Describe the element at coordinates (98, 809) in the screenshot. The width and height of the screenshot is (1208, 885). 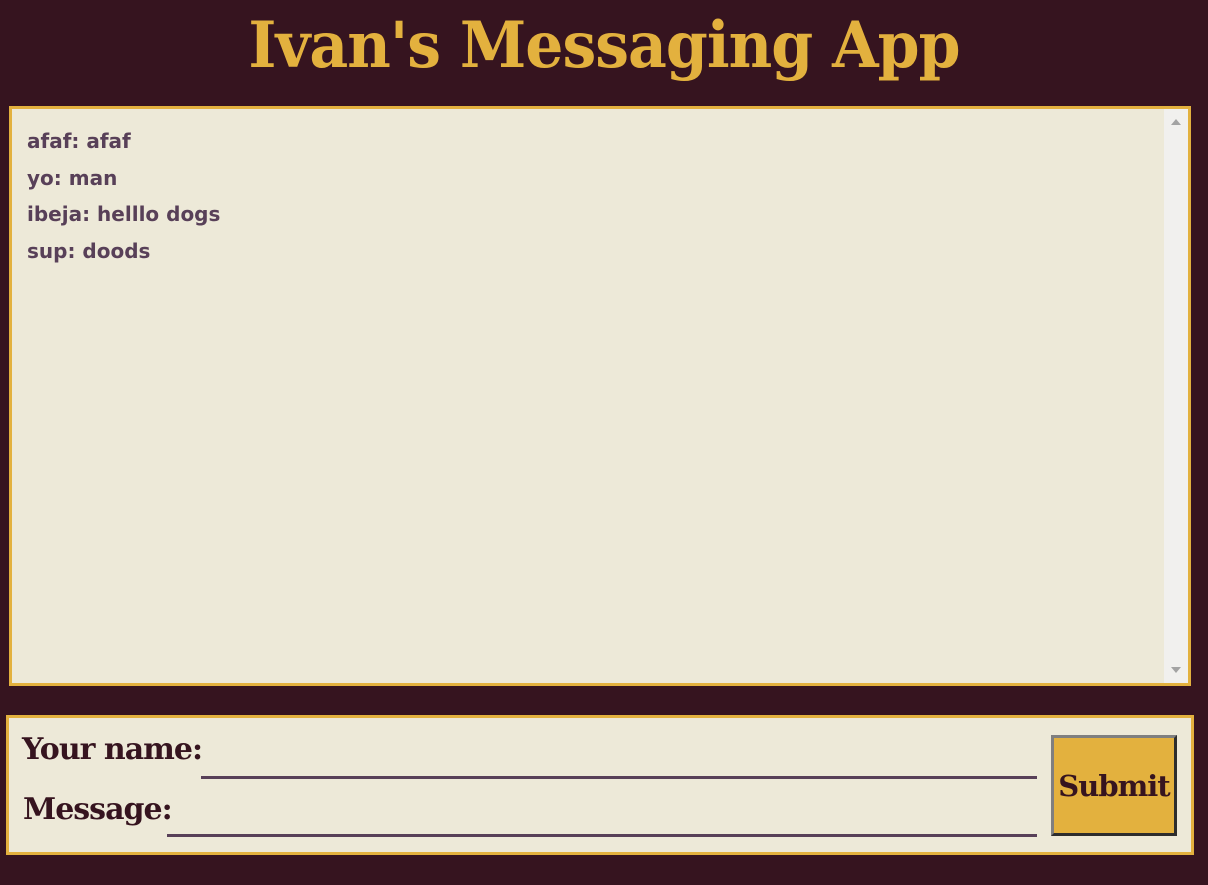
I see `message-label: Message:` at that location.